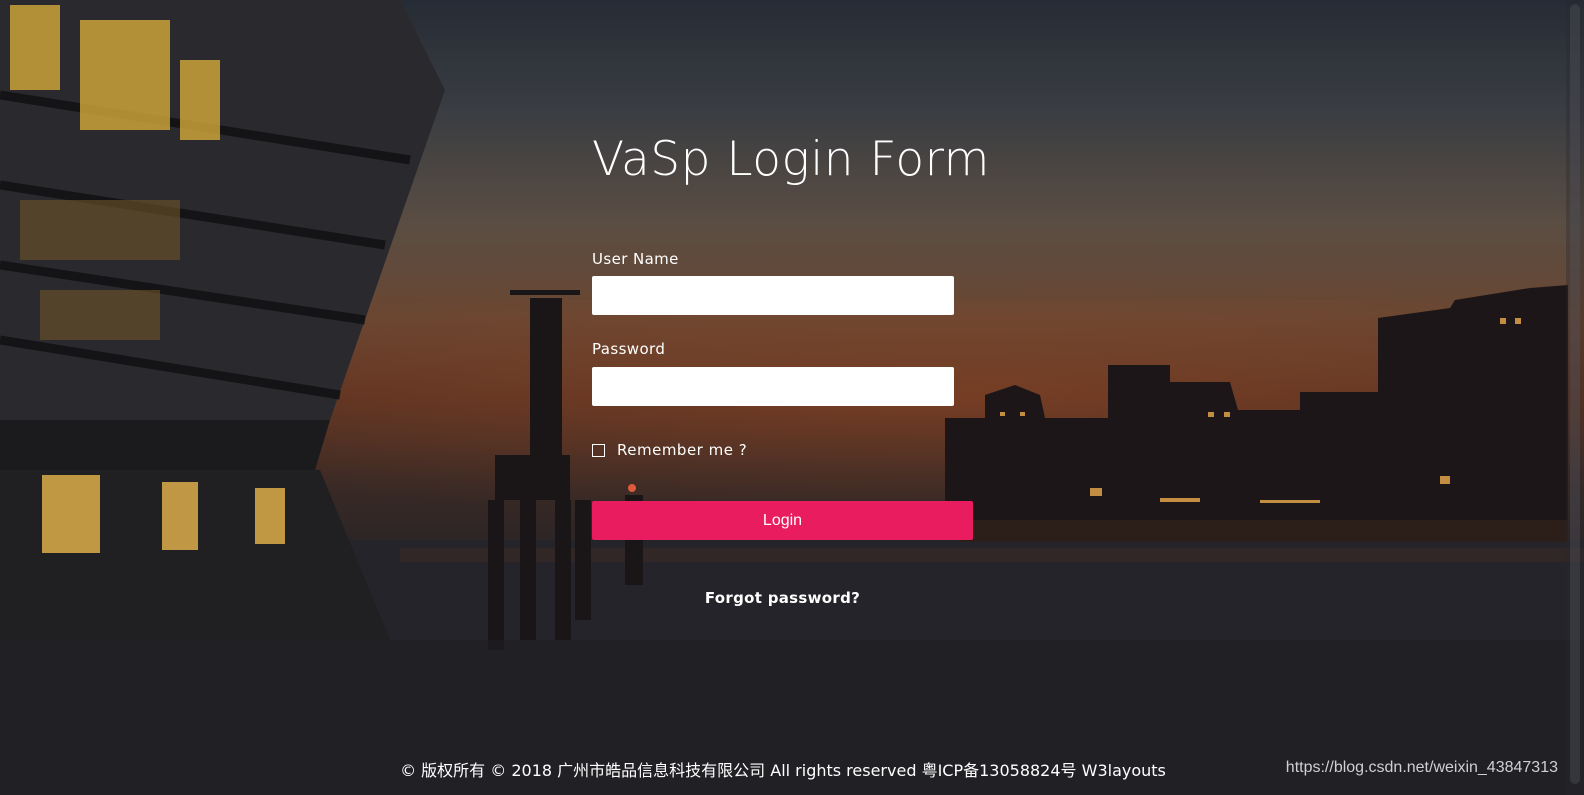 This screenshot has height=795, width=1584. I want to click on scrollbar-thumb, so click(1575, 394).